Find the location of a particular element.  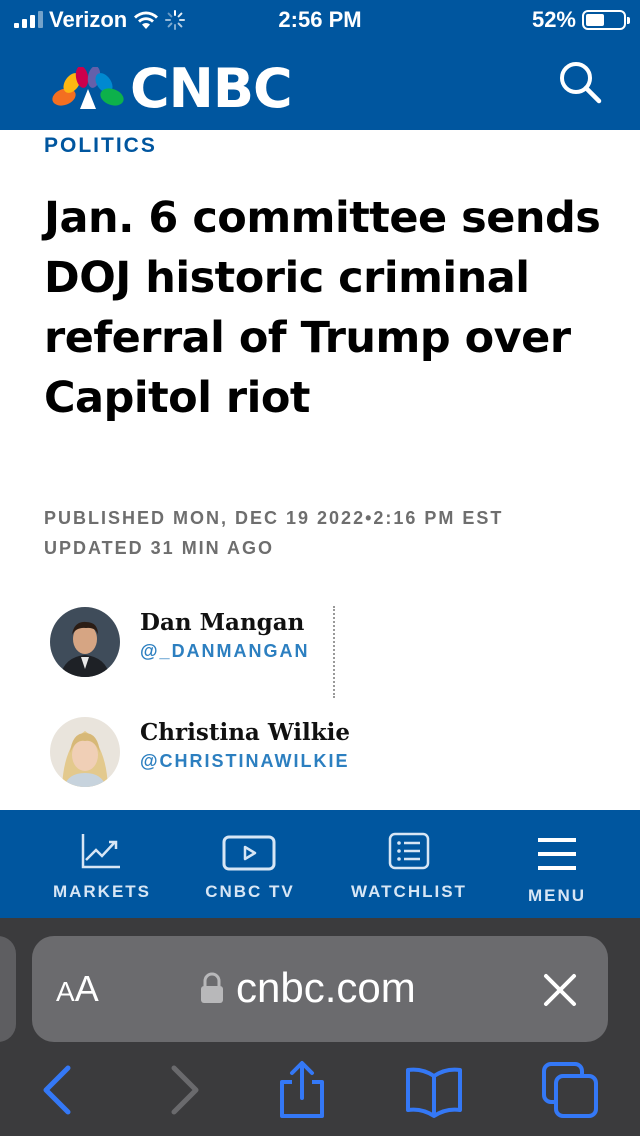

tab-cnbc-tv: CNBC TV is located at coordinates (250, 864).